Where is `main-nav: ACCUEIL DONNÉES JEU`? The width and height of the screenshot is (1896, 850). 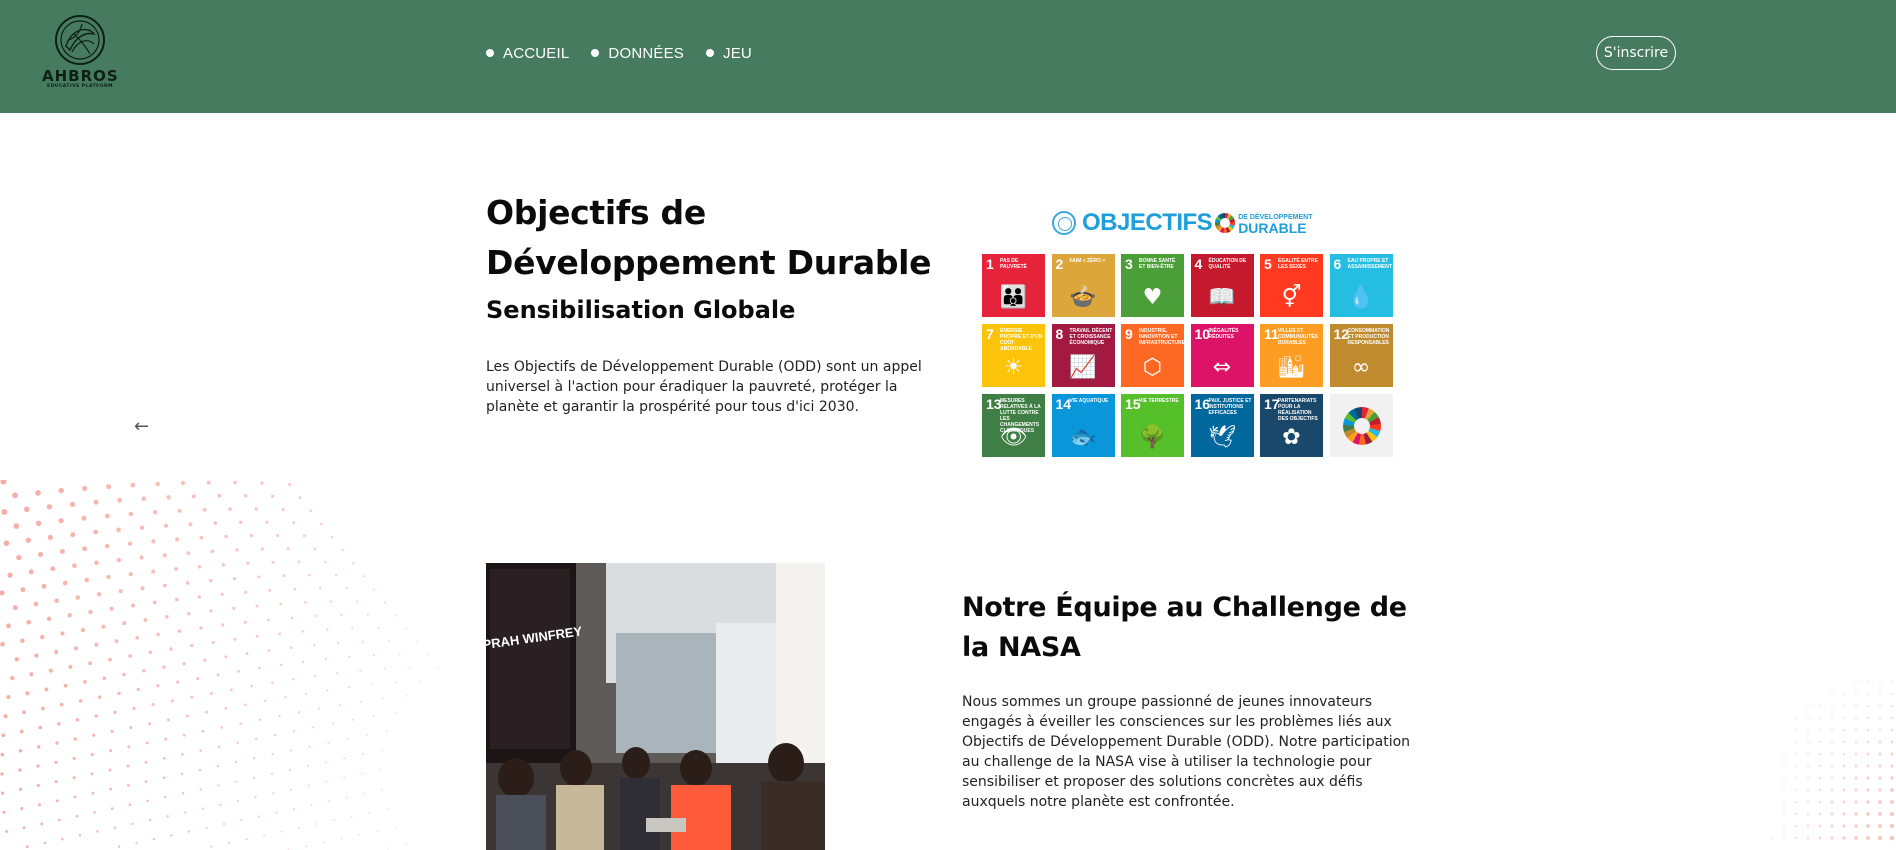
main-nav: ACCUEIL DONNÉES JEU is located at coordinates (630, 53).